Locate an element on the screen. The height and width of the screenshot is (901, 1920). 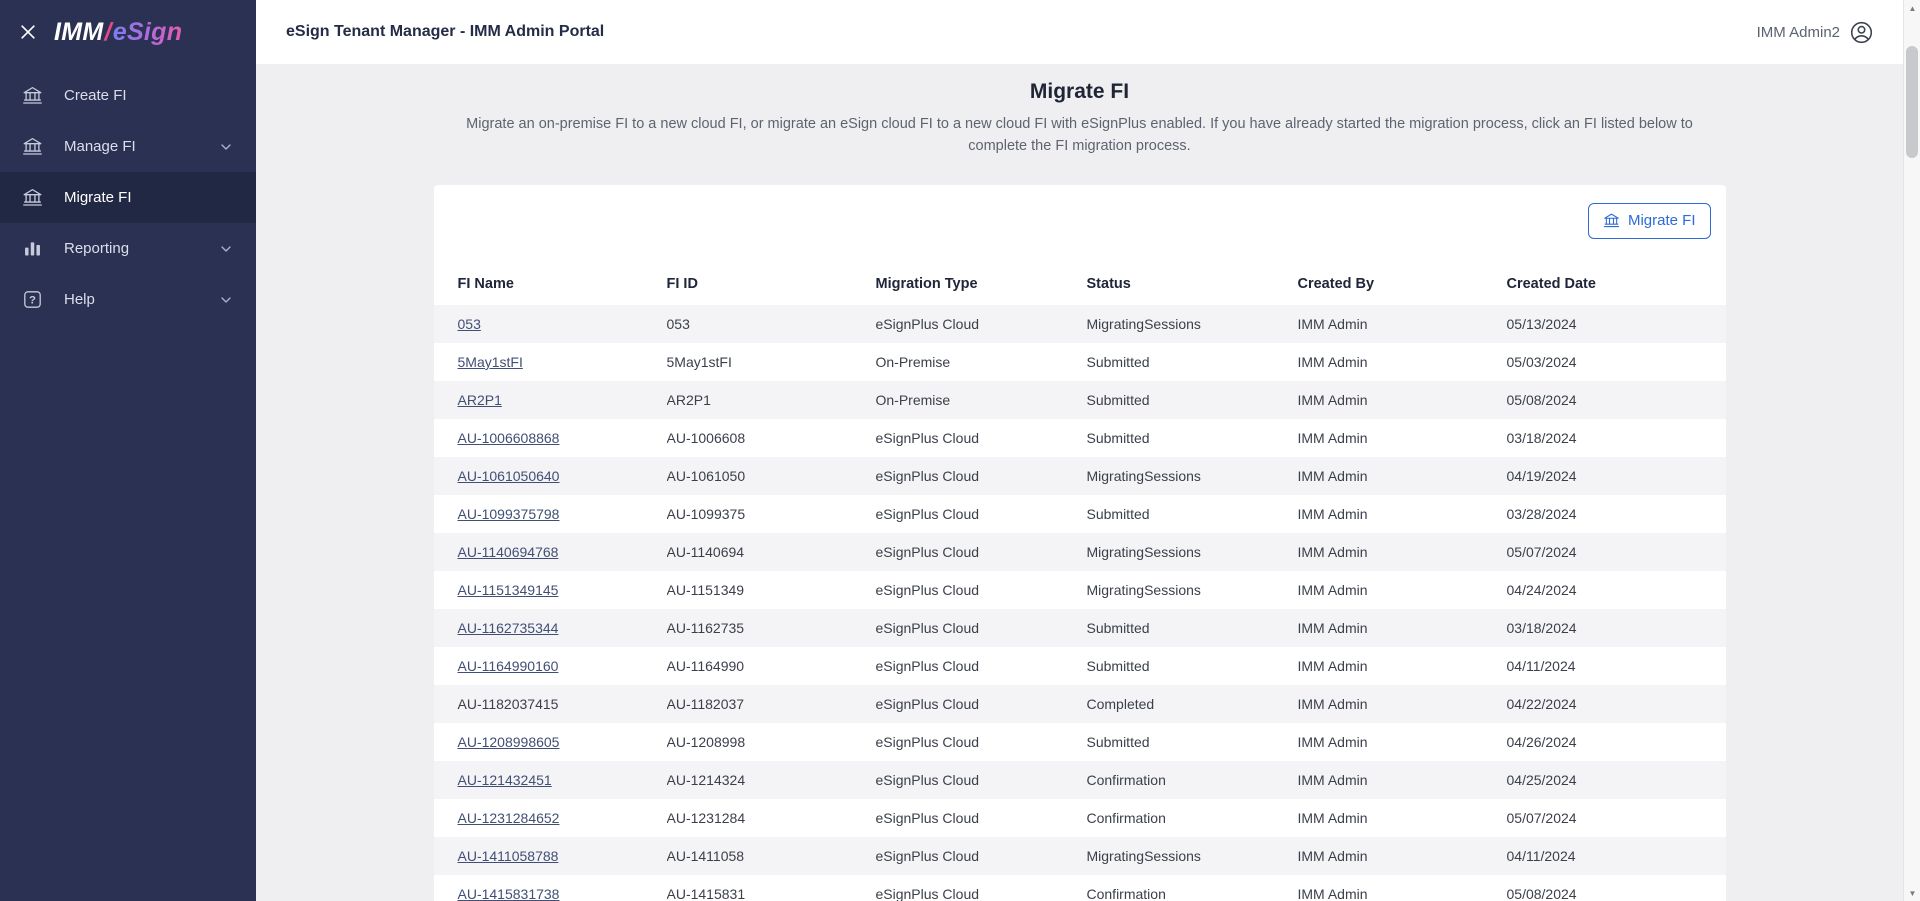
sidebar-header: IMM/eSign is located at coordinates (128, 32).